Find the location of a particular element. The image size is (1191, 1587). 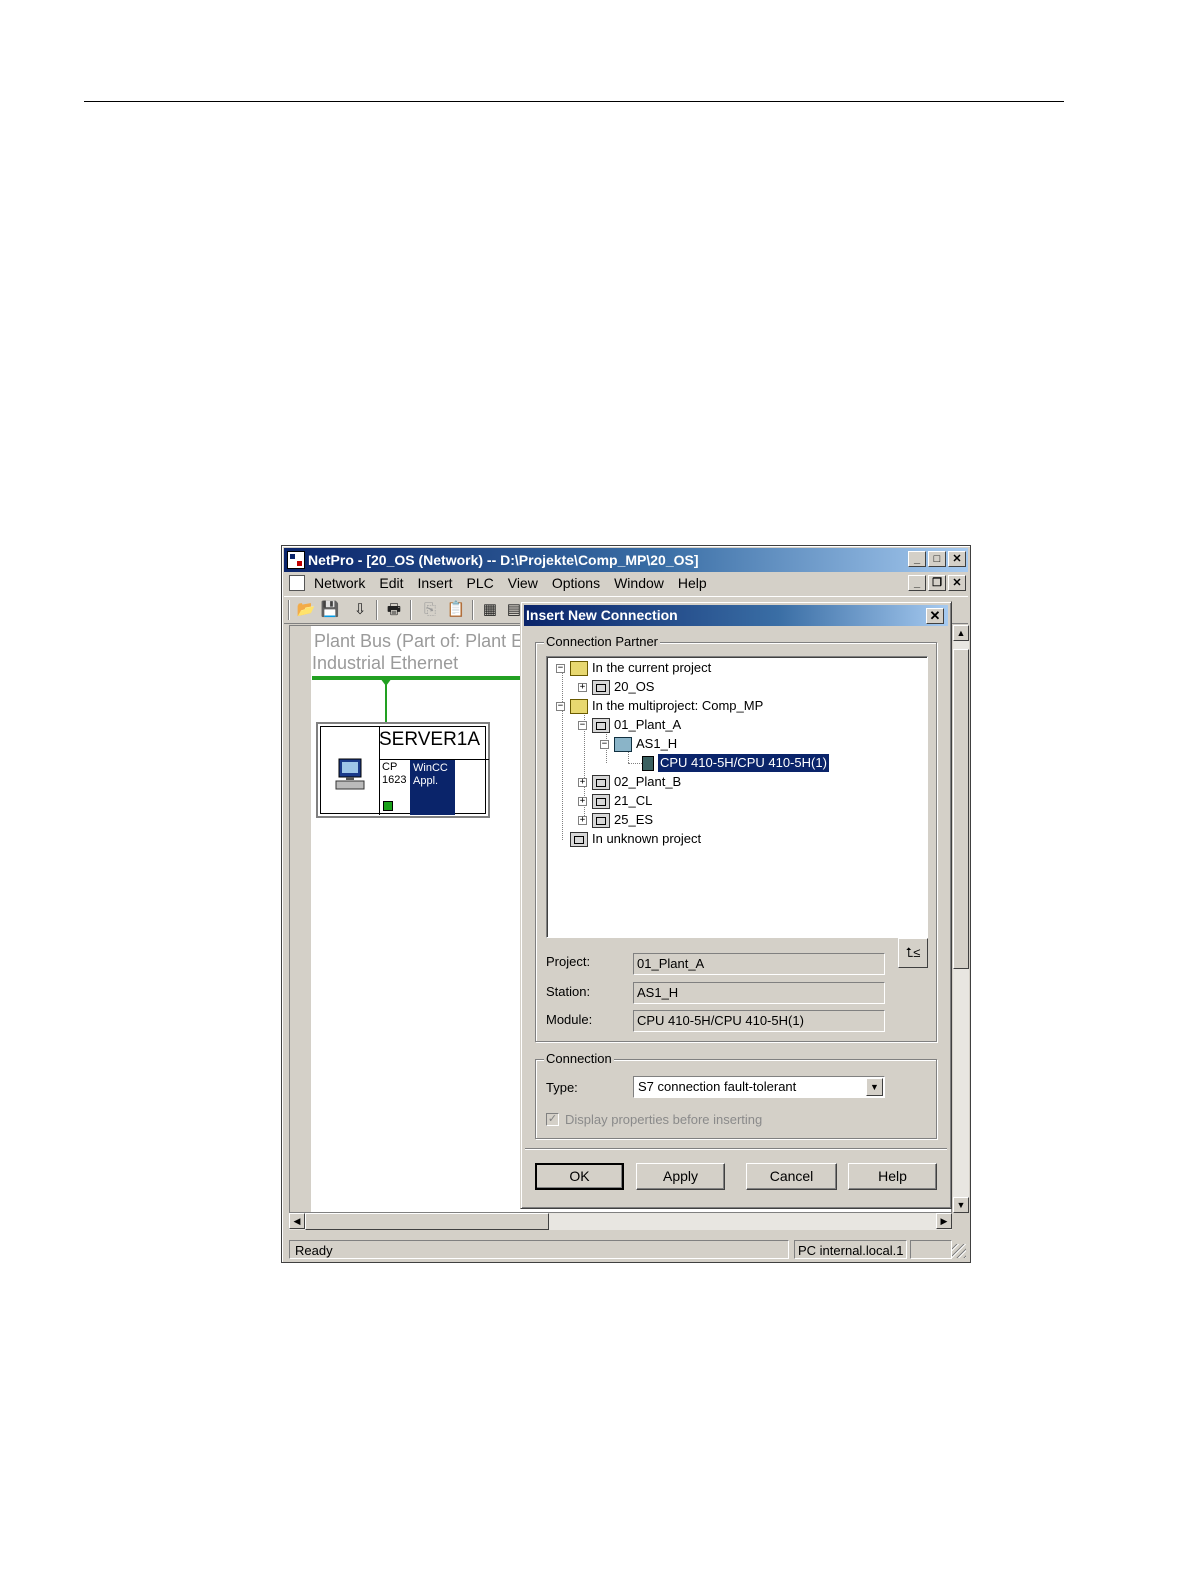

print-icon: 🖶 is located at coordinates (394, 610).